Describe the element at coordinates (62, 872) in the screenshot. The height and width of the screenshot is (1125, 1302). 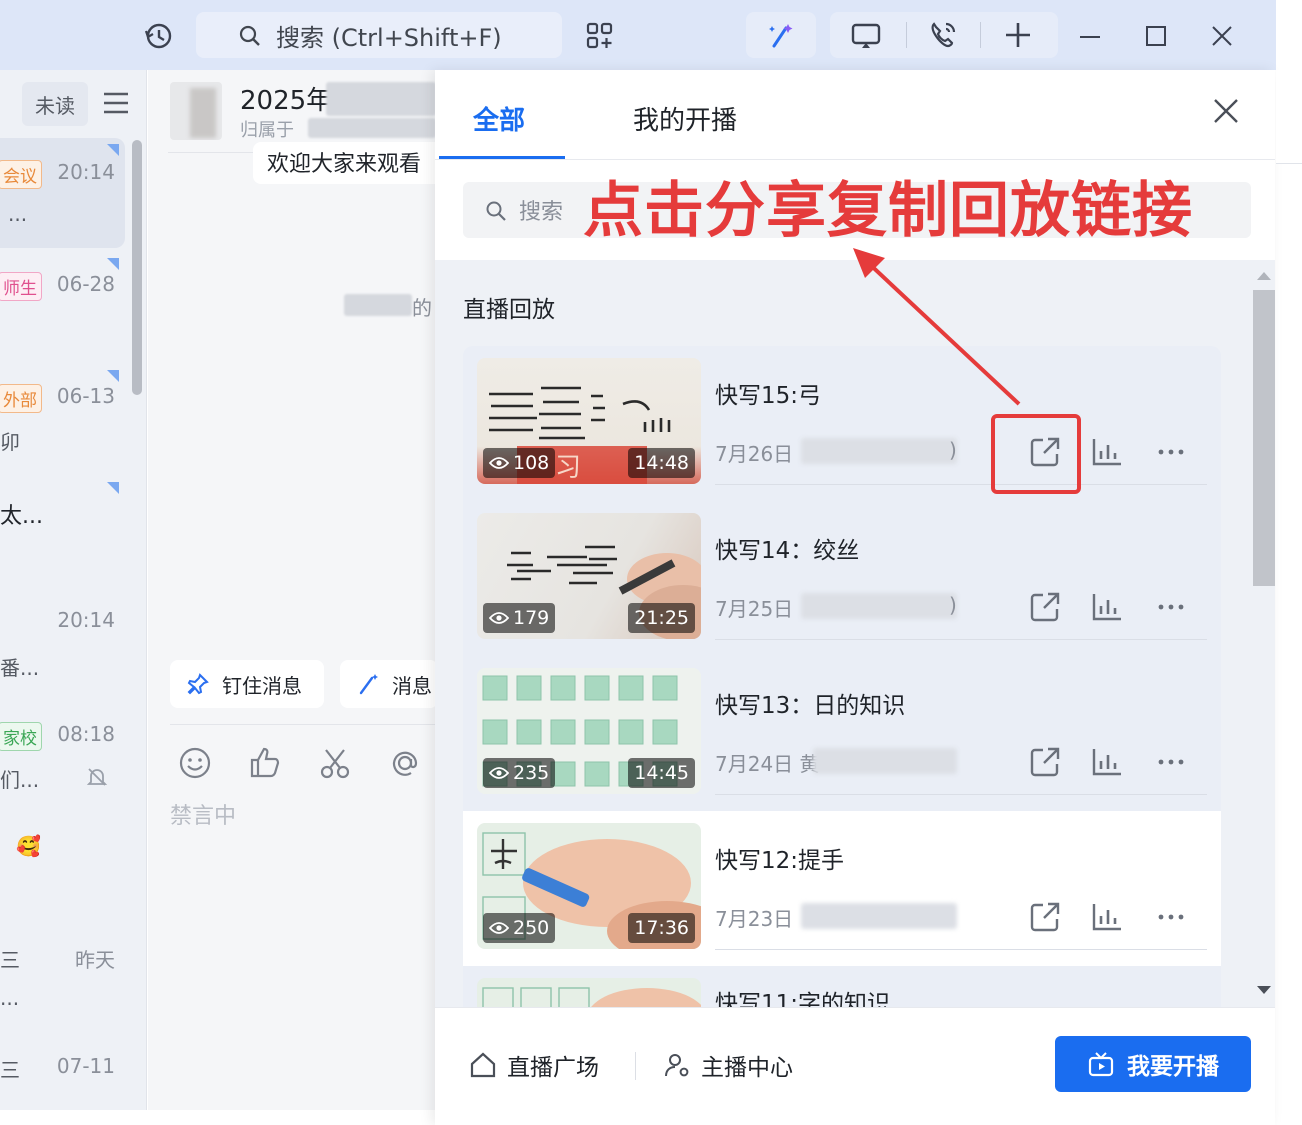
I see `conversation-item: 🥰` at that location.